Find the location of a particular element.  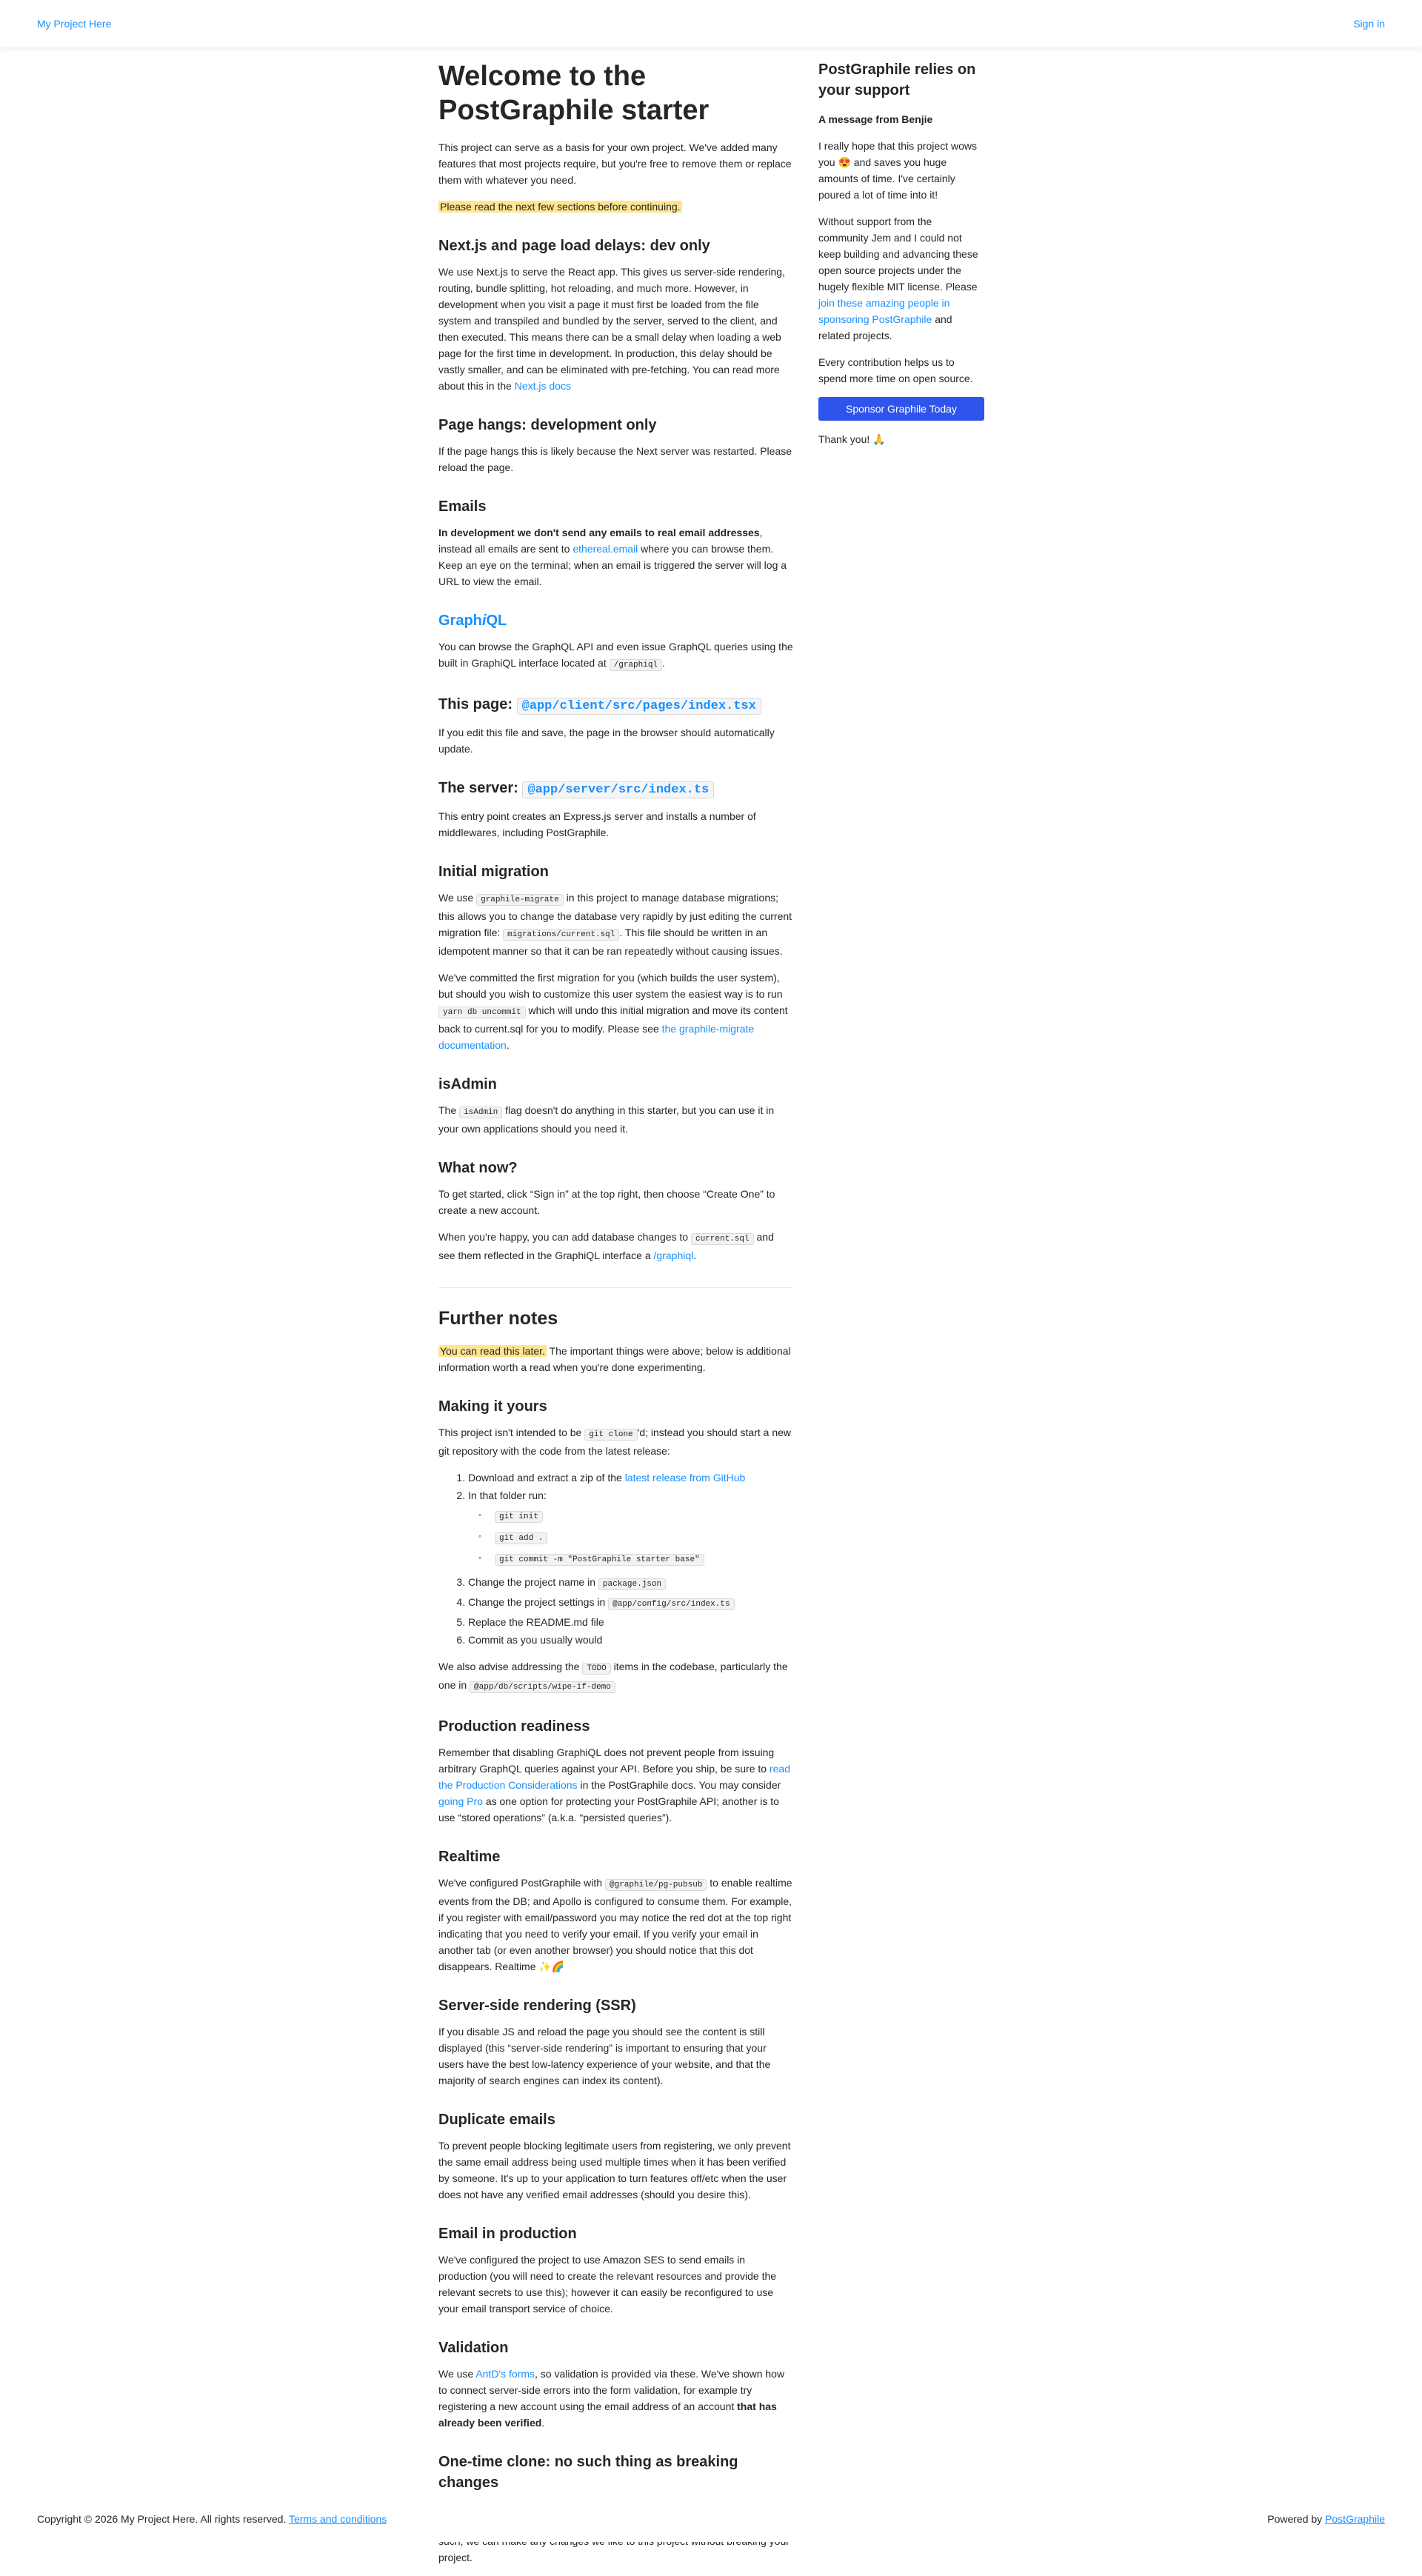

graphiql-path-code: /graphiql is located at coordinates (636, 665).